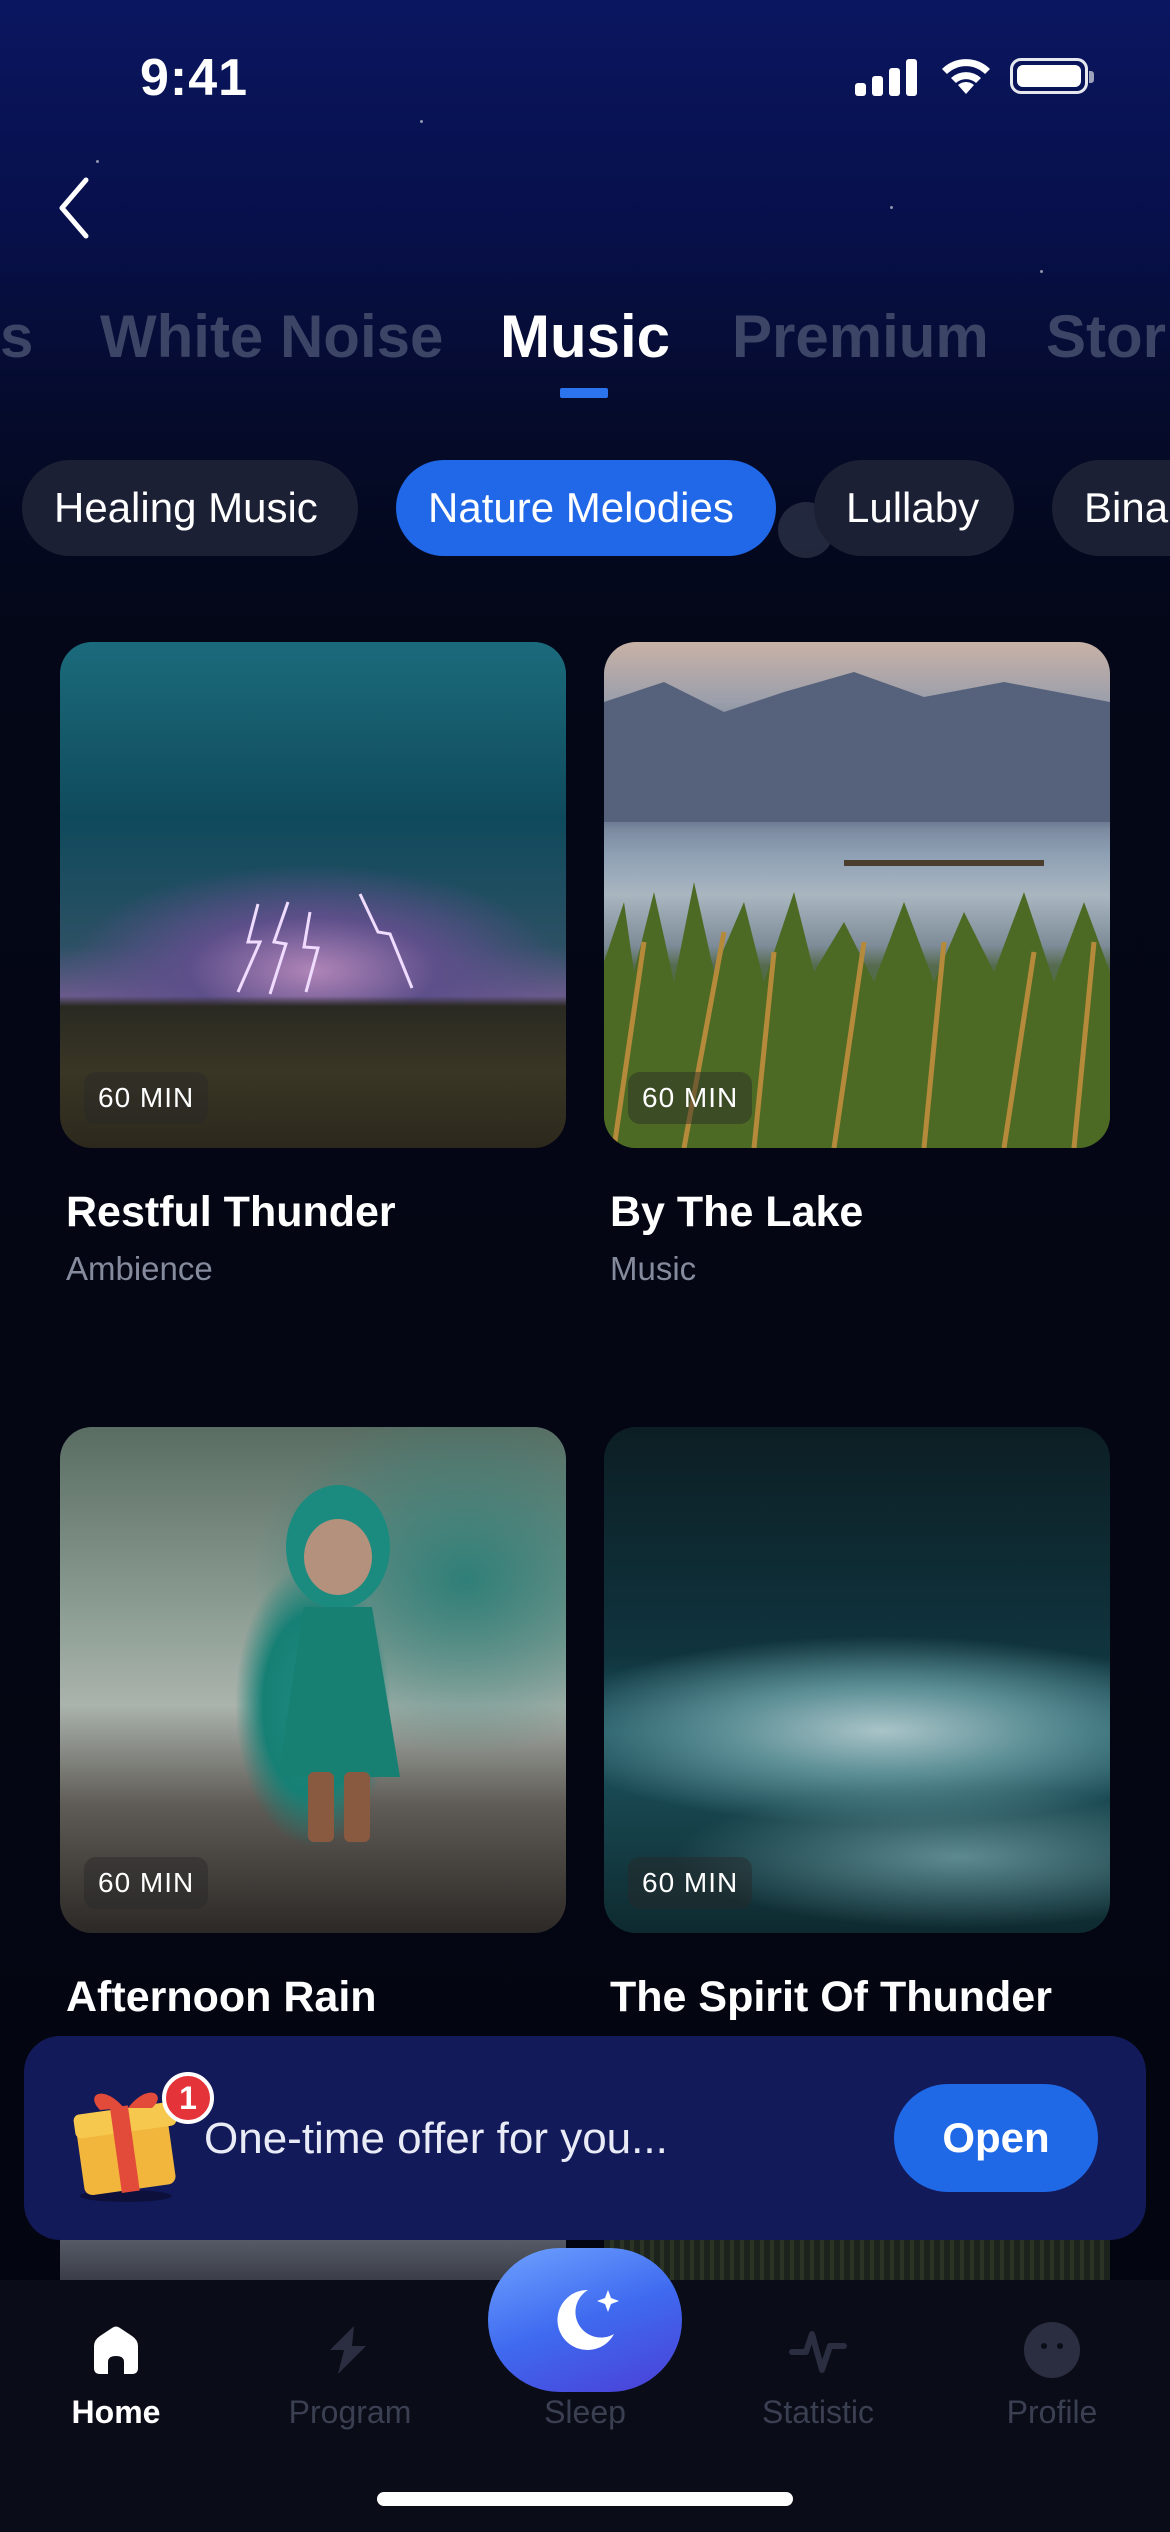 The width and height of the screenshot is (1170, 2532). What do you see at coordinates (1111, 508) in the screenshot?
I see `chip-binaural: Bina` at bounding box center [1111, 508].